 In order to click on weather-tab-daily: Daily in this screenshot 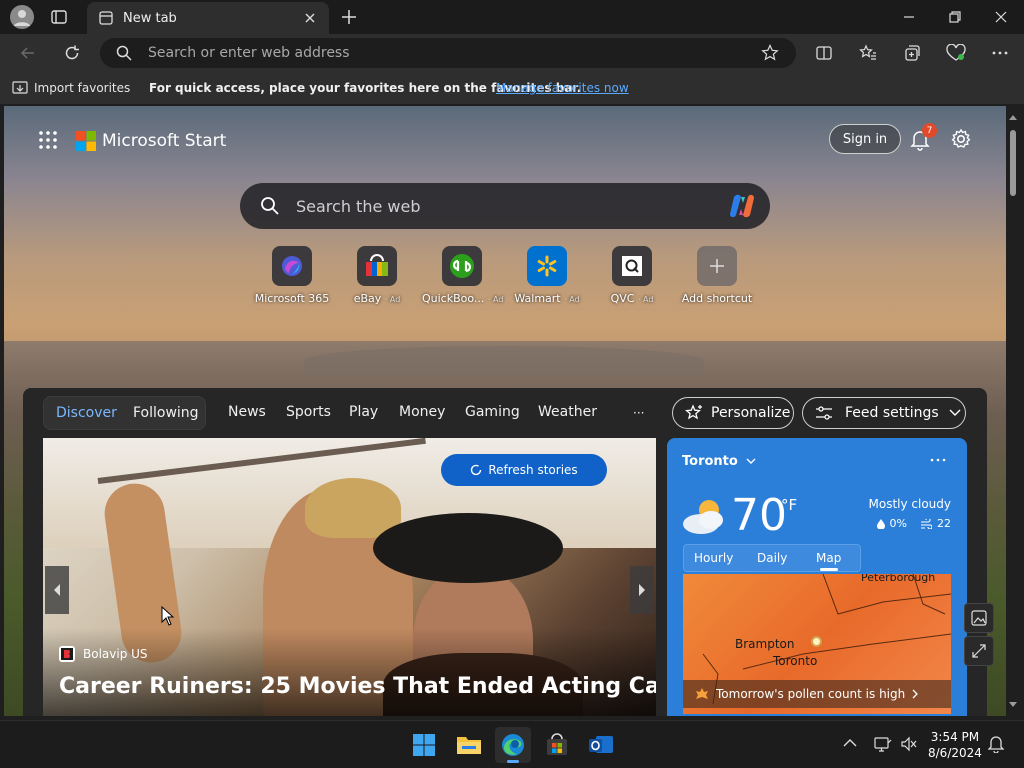, I will do `click(772, 558)`.